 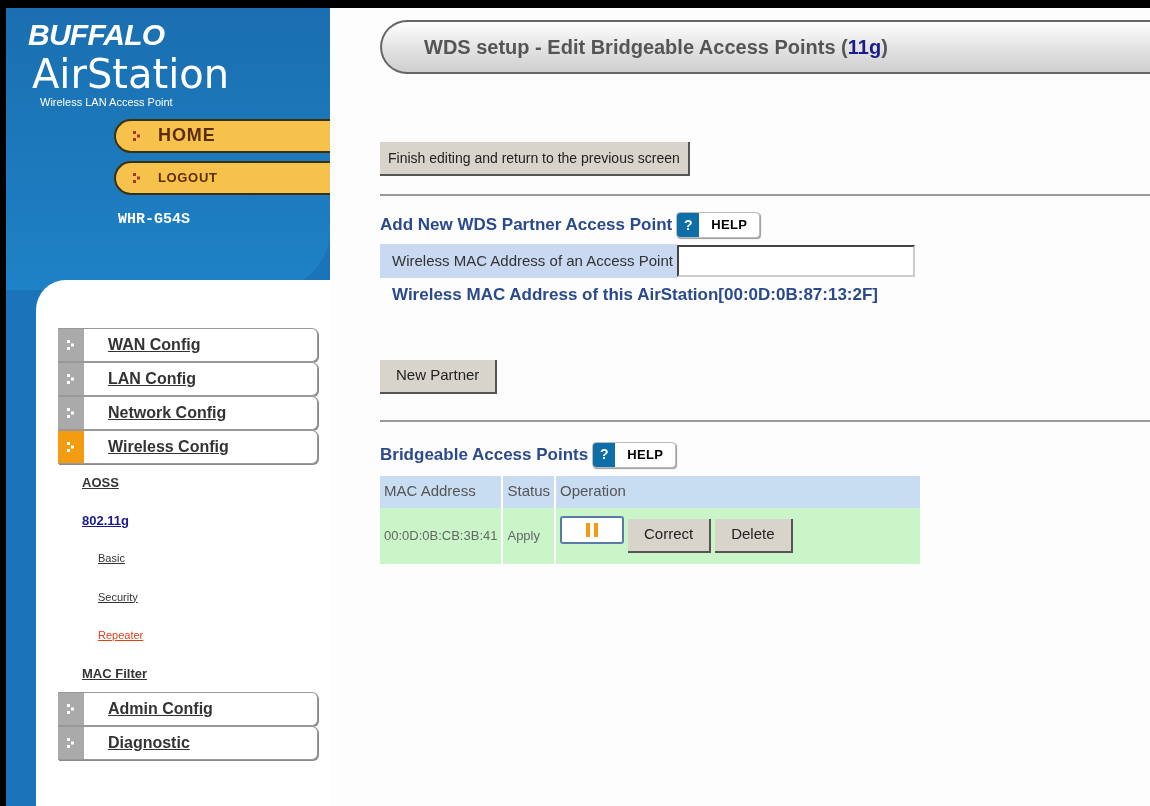 I want to click on finish-button: Finish editing and return to the previous screen, so click(x=535, y=159).